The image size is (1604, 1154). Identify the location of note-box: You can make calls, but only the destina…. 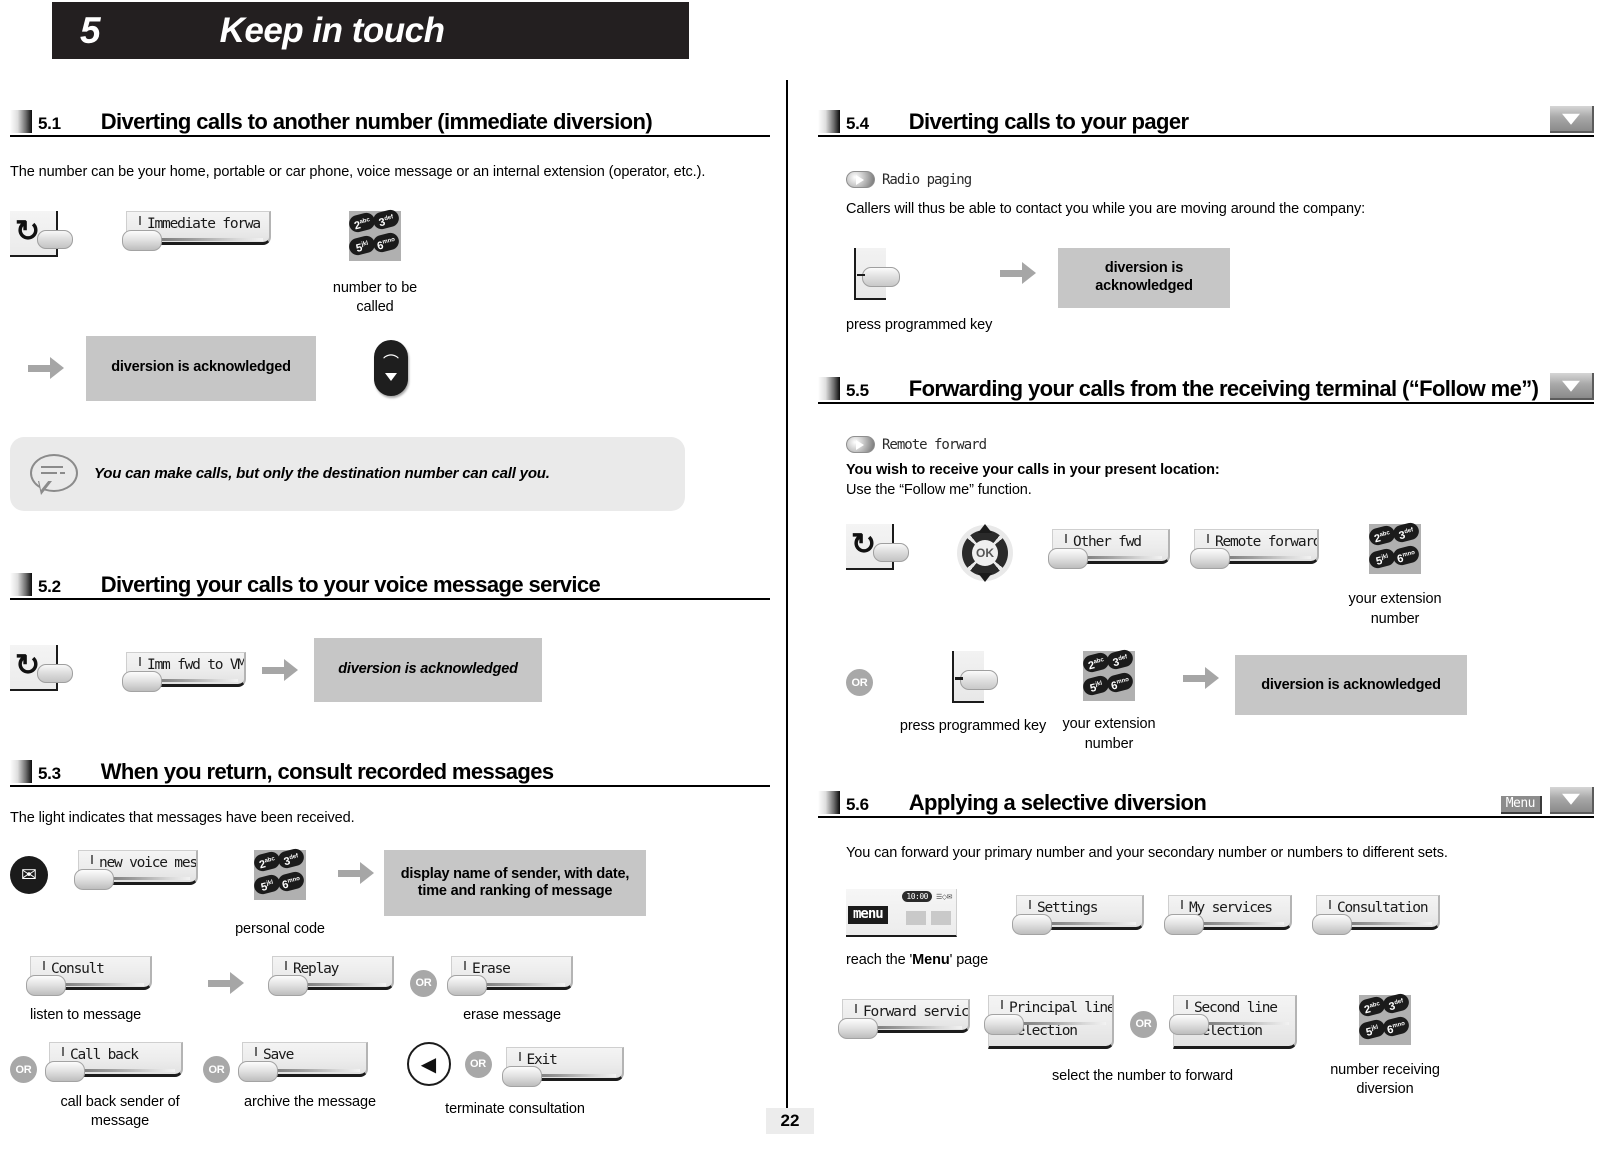
(347, 473).